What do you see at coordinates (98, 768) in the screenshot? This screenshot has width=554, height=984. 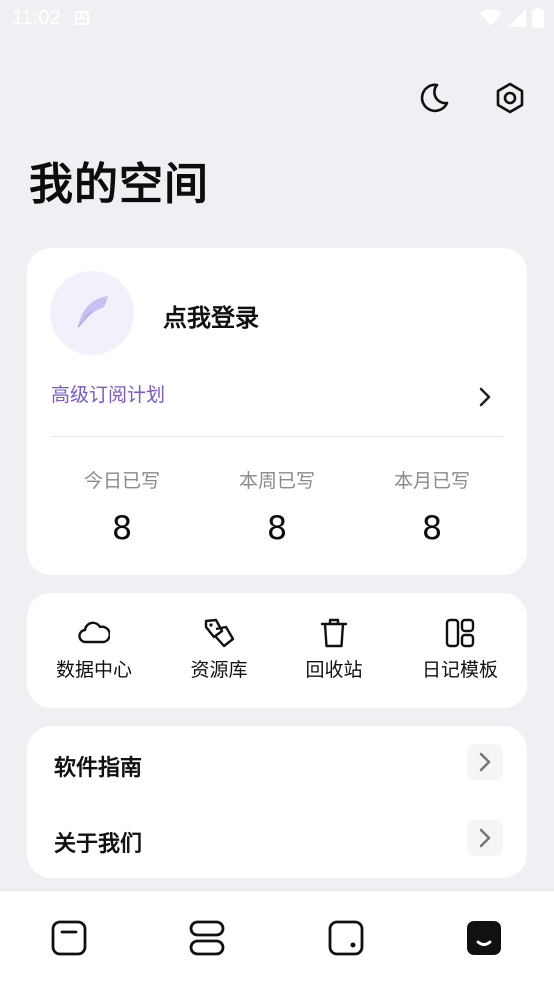 I see `link-label: 软件指南` at bounding box center [98, 768].